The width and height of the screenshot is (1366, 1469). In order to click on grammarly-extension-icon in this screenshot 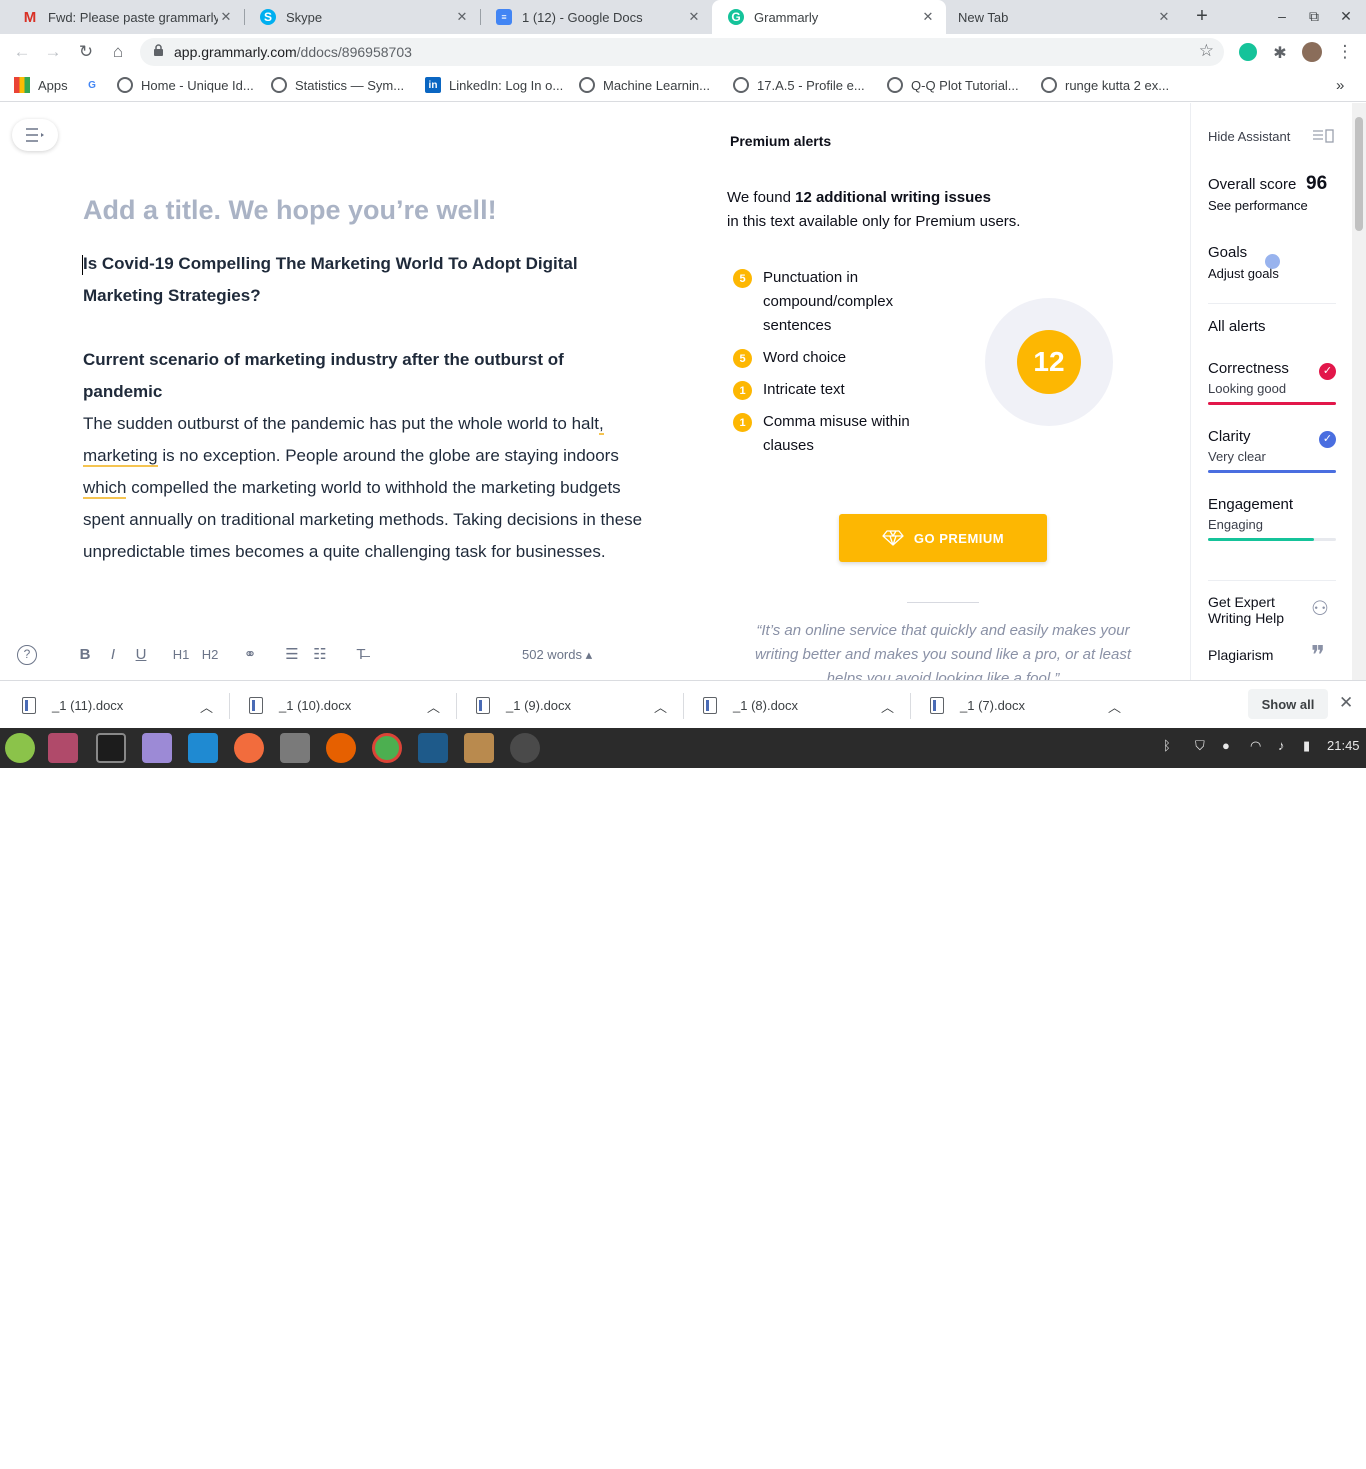, I will do `click(1248, 52)`.